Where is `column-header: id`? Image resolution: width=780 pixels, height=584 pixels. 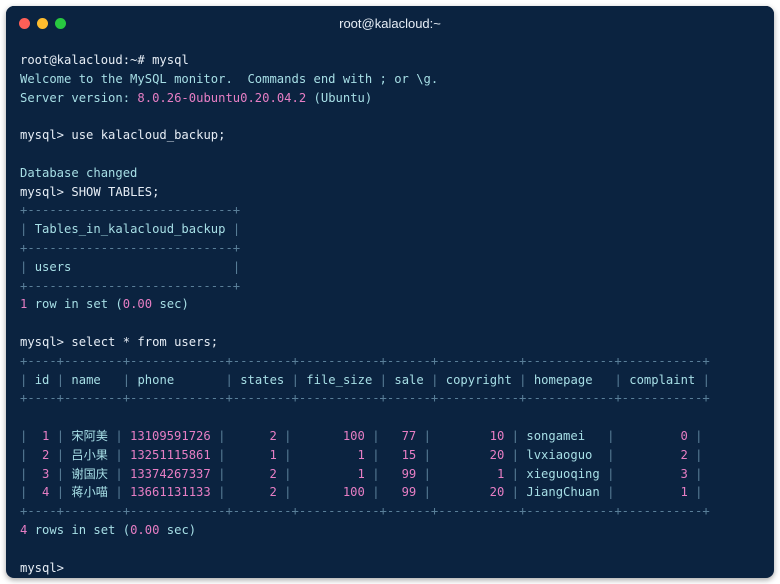 column-header: id is located at coordinates (42, 379).